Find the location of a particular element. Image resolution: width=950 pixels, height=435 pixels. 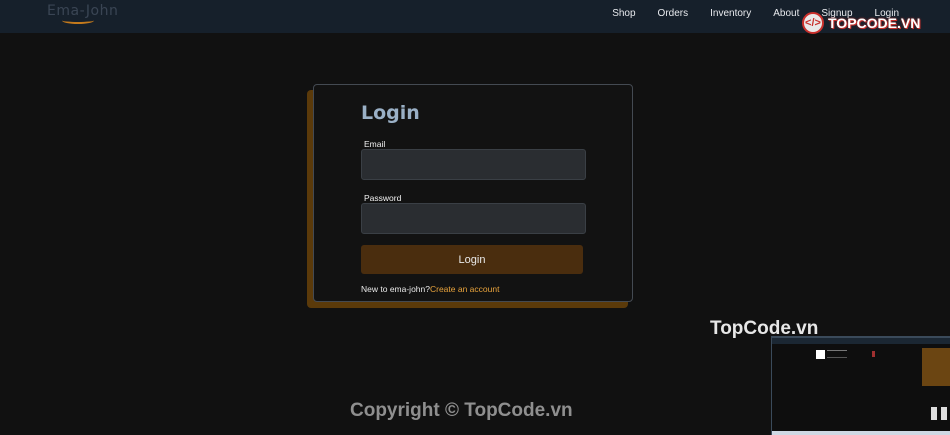

screenshot-thumbnail is located at coordinates (860, 385).